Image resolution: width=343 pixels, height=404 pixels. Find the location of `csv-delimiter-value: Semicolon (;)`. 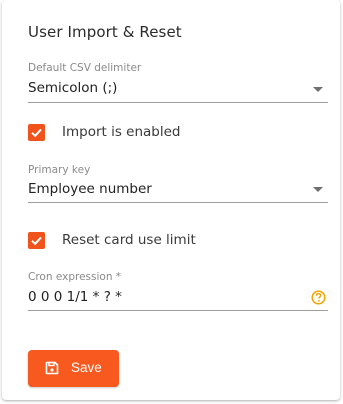

csv-delimiter-value: Semicolon (;) is located at coordinates (73, 88).